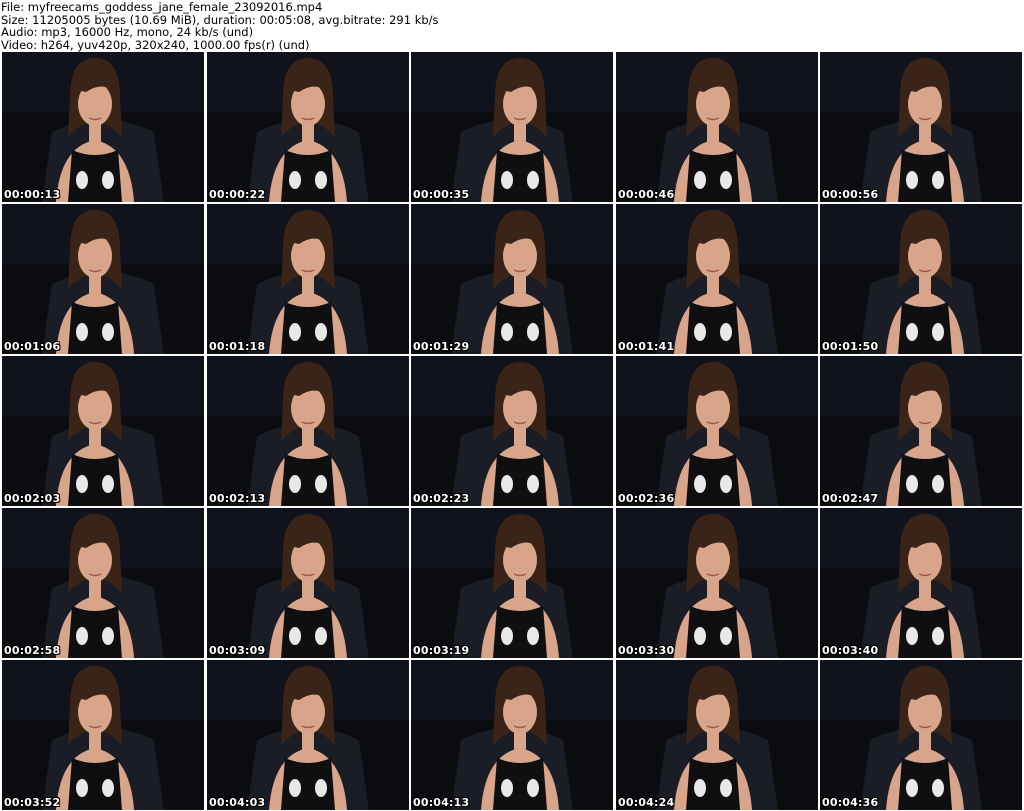 This screenshot has height=811, width=1024. What do you see at coordinates (850, 802) in the screenshot?
I see `thumbnail-timestamp: 00:04:36` at bounding box center [850, 802].